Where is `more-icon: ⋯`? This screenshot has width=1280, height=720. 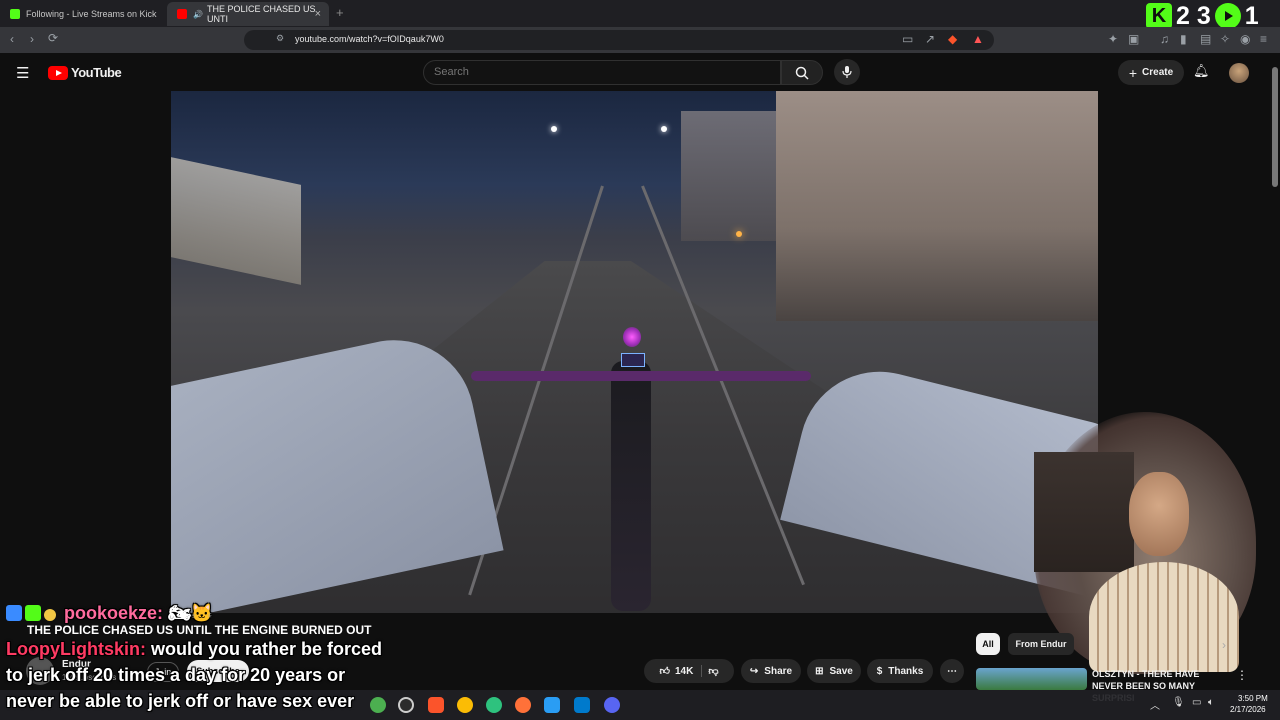
more-icon: ⋯ is located at coordinates (952, 671).